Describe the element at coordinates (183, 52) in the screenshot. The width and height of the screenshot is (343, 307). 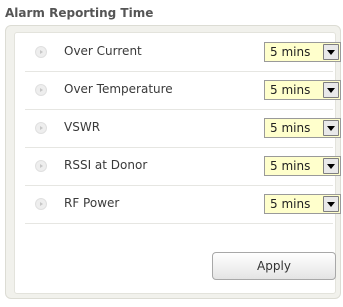
I see `alarm-row-over-current: Over Current 5 mins` at that location.